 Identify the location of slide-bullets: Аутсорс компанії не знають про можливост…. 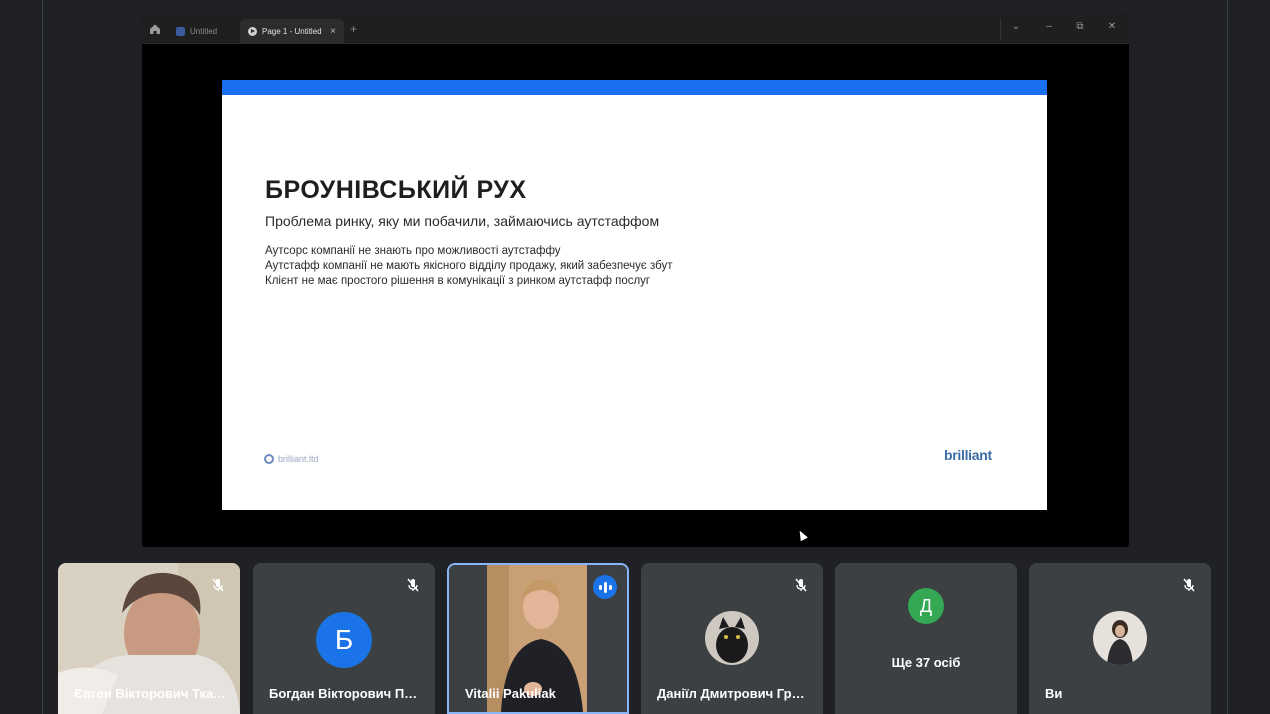
(469, 266).